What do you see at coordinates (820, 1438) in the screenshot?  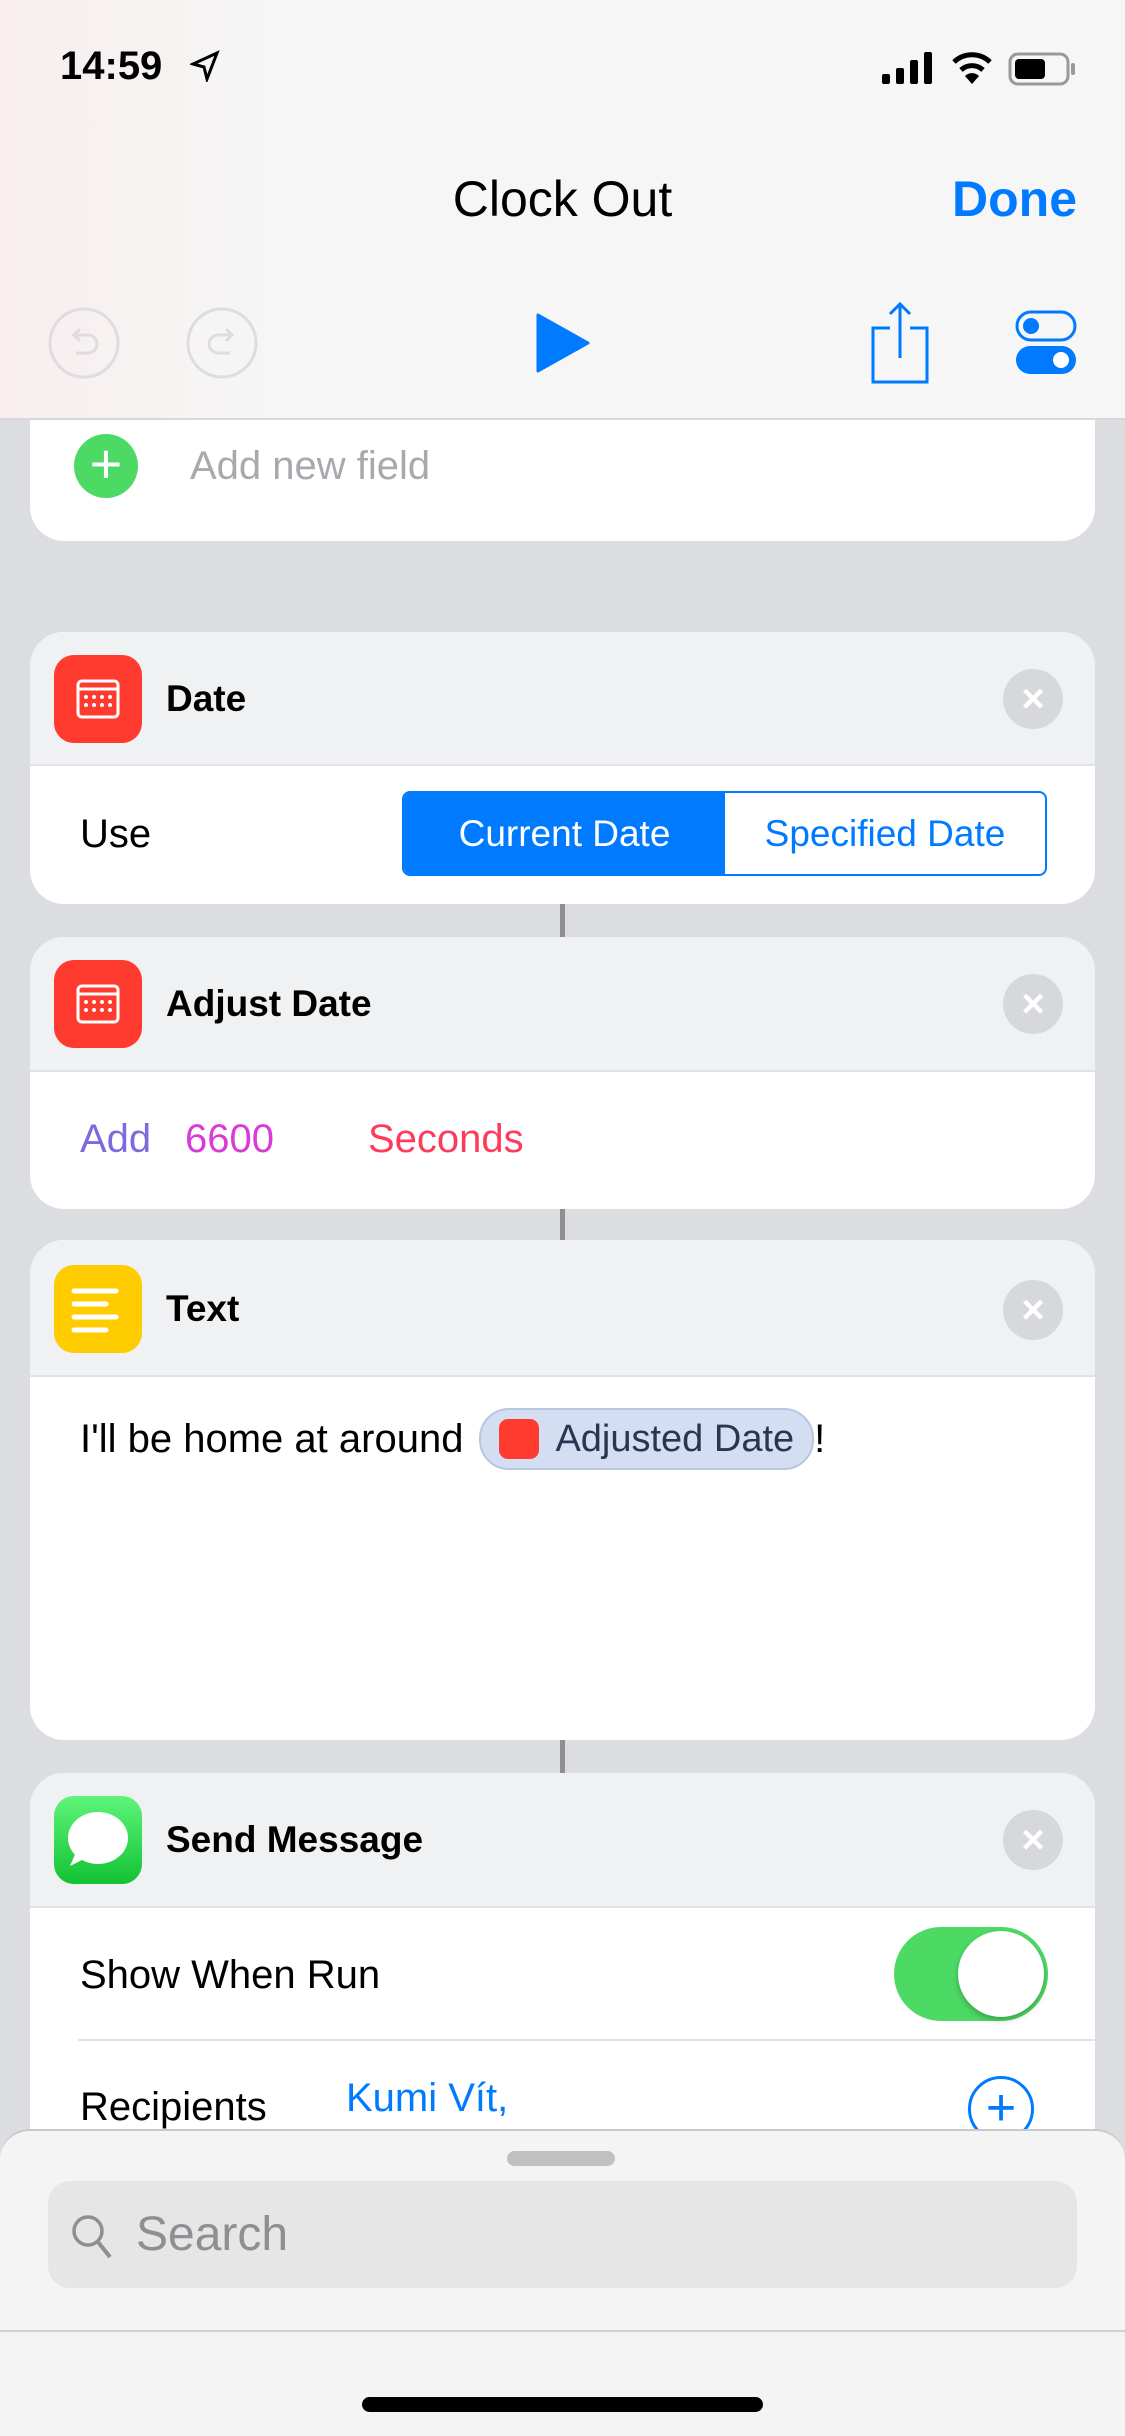 I see `text-suffix: !` at bounding box center [820, 1438].